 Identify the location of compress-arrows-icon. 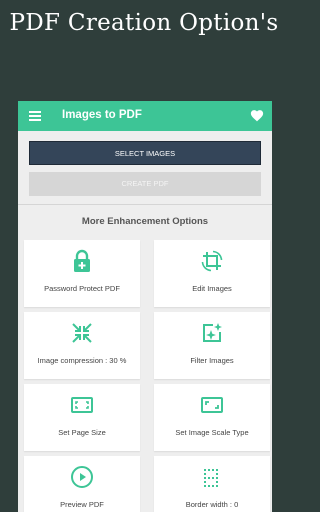
(82, 333).